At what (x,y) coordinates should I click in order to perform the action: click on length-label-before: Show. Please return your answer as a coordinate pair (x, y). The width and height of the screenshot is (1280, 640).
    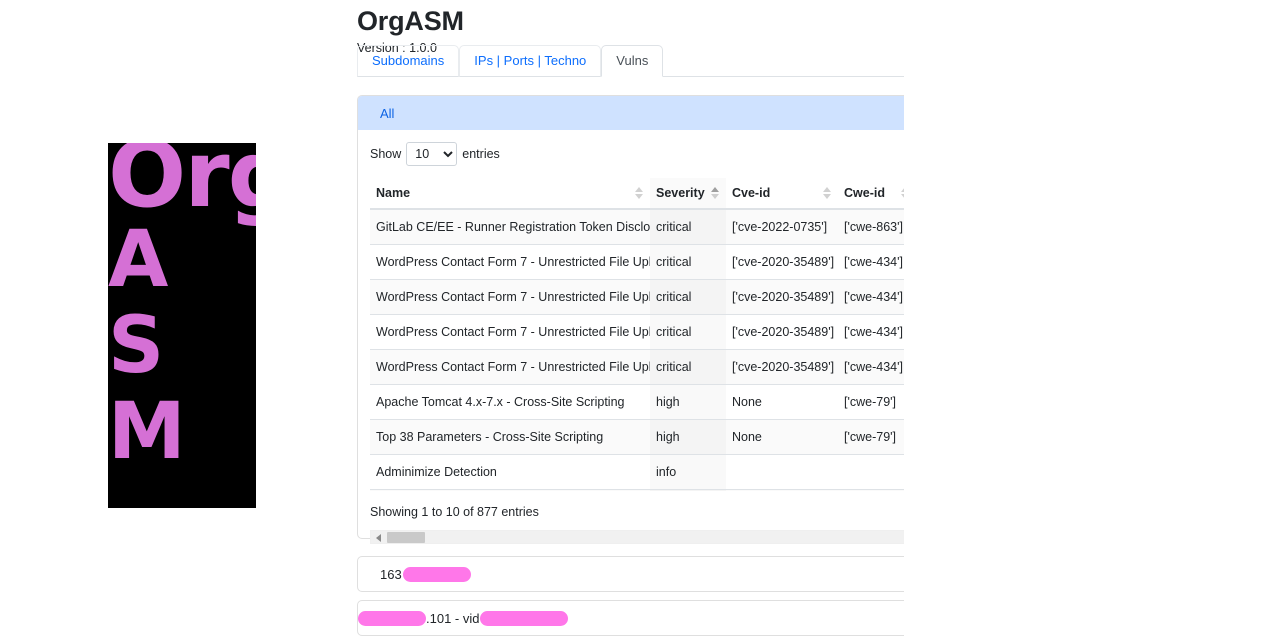
    Looking at the image, I should click on (386, 154).